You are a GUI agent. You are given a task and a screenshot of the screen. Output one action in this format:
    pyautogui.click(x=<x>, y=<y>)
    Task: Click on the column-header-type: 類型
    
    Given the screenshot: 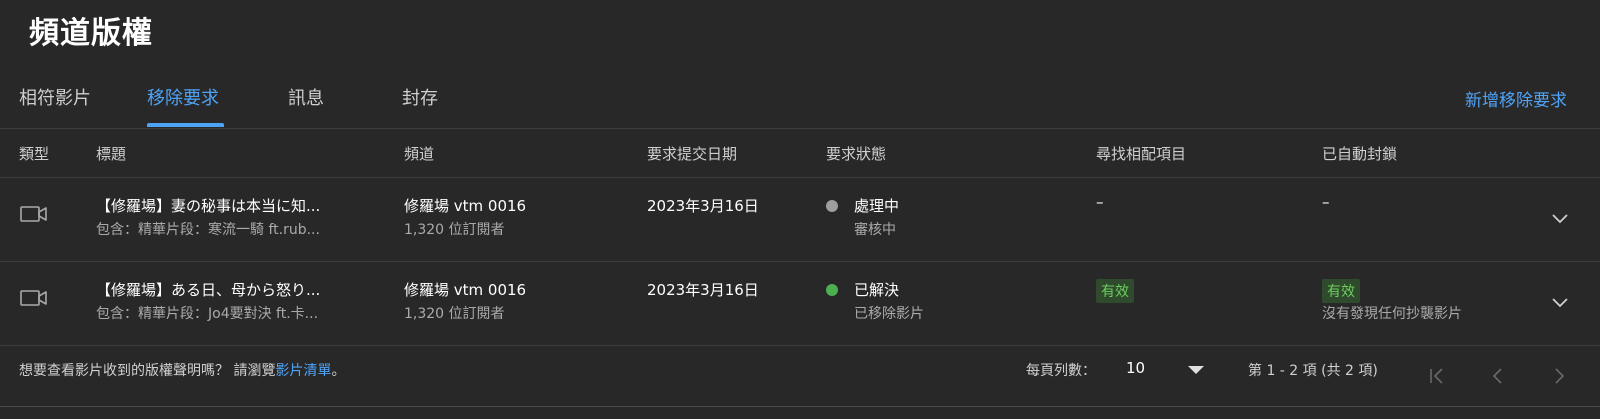 What is the action you would take?
    pyautogui.click(x=34, y=154)
    